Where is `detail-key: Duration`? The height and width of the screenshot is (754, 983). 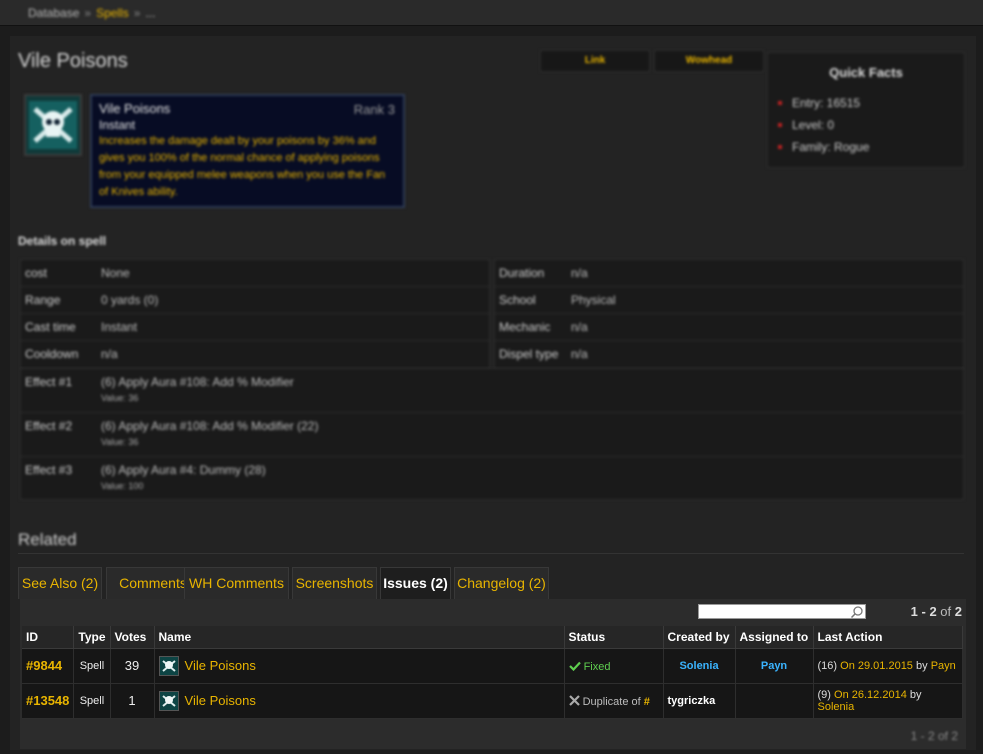
detail-key: Duration is located at coordinates (522, 273).